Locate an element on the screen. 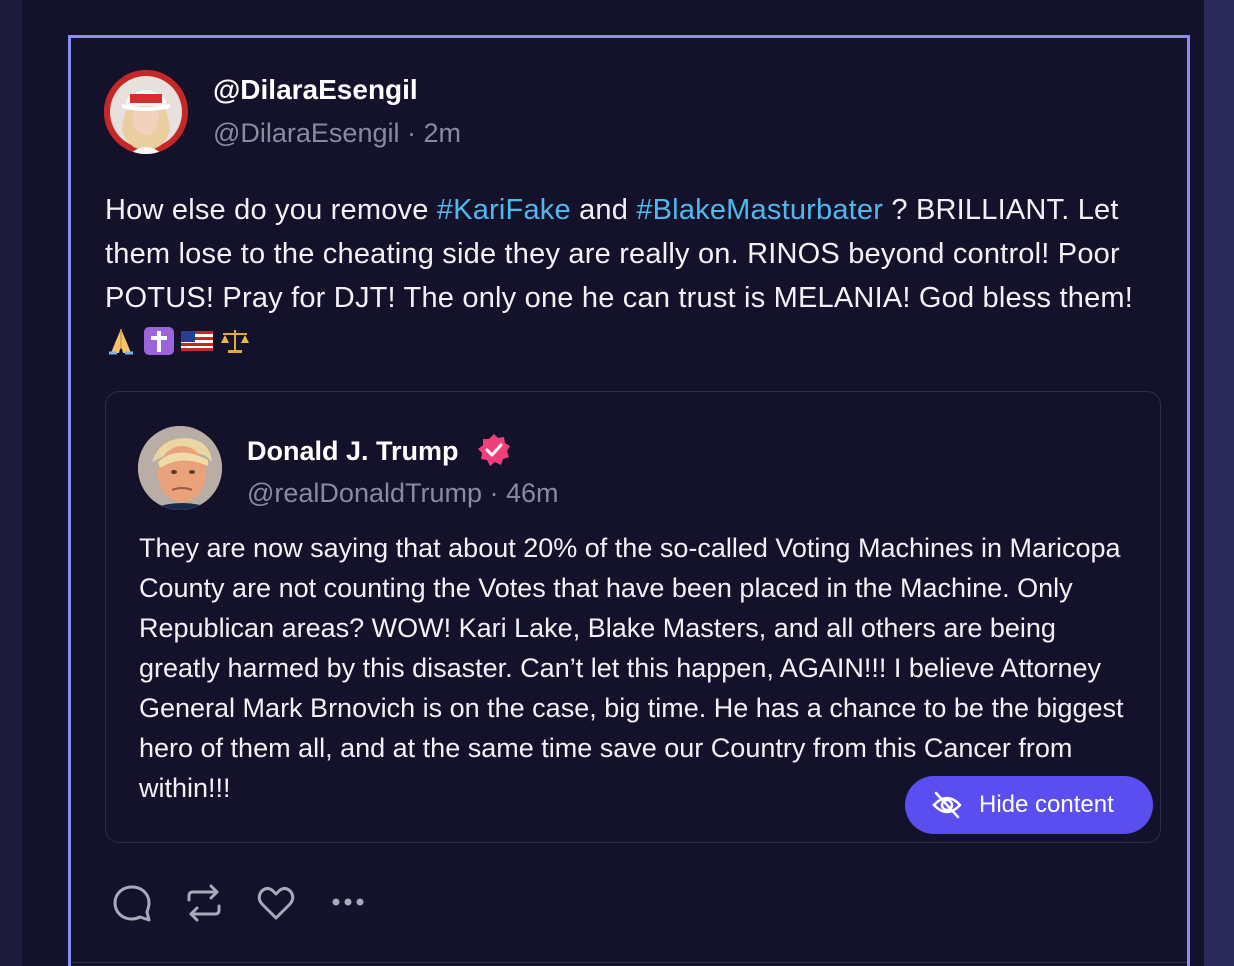 Image resolution: width=1234 pixels, height=966 pixels. quoted-author-handle: @realDonaldTrump is located at coordinates (364, 493).